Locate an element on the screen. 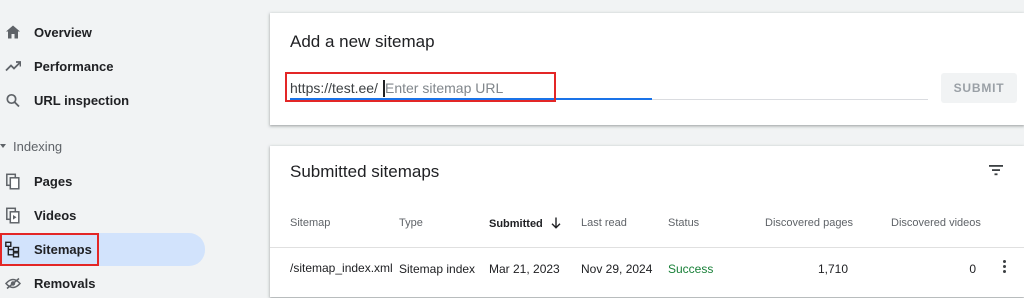 This screenshot has width=1024, height=298. header-divider is located at coordinates (647, 247).